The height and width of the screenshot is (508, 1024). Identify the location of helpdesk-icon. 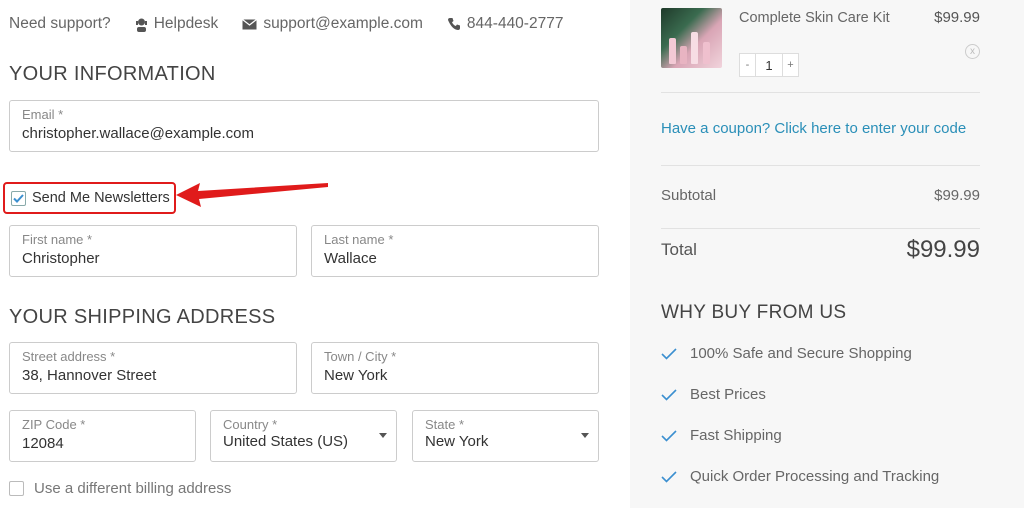
(141, 25).